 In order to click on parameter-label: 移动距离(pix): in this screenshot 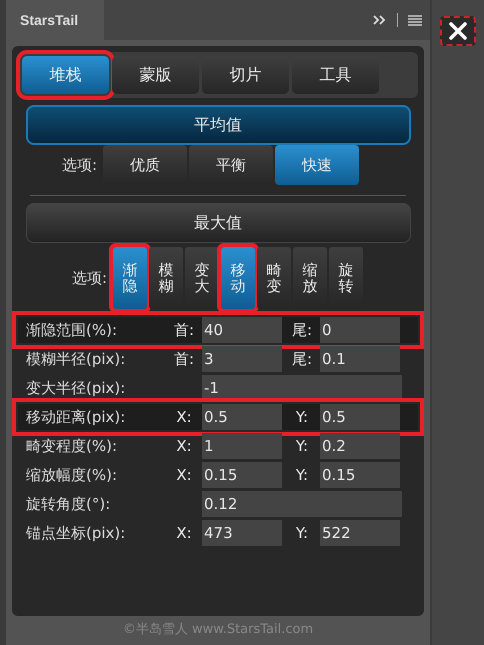, I will do `click(76, 417)`.